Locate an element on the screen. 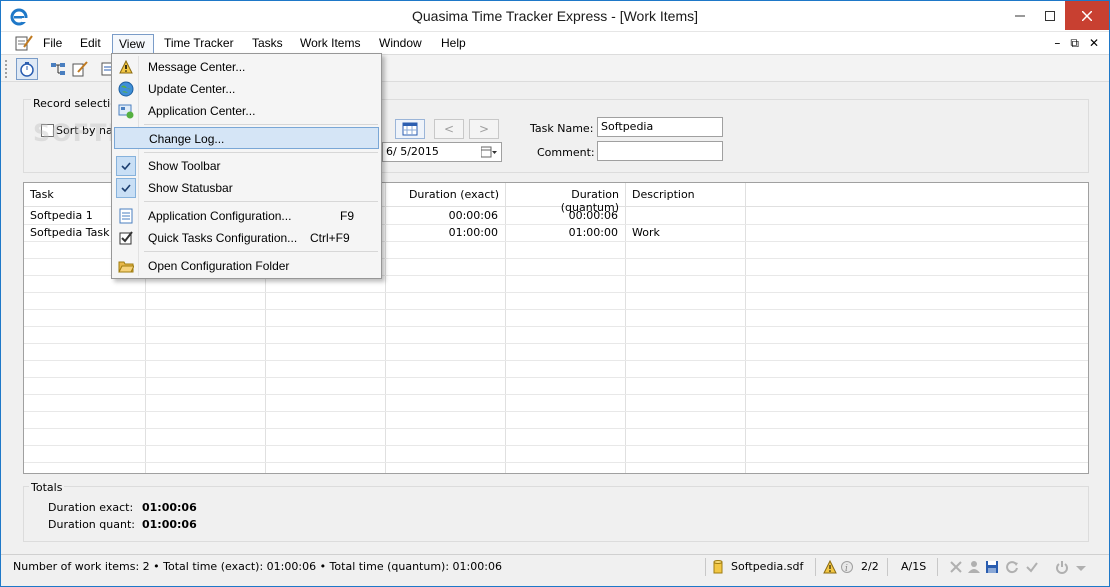  toolbar-edit-button is located at coordinates (80, 69).